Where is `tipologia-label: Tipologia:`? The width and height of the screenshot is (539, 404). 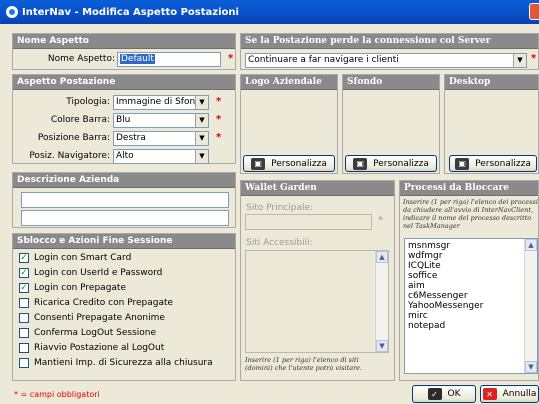
tipologia-label: Tipologia: is located at coordinates (88, 102).